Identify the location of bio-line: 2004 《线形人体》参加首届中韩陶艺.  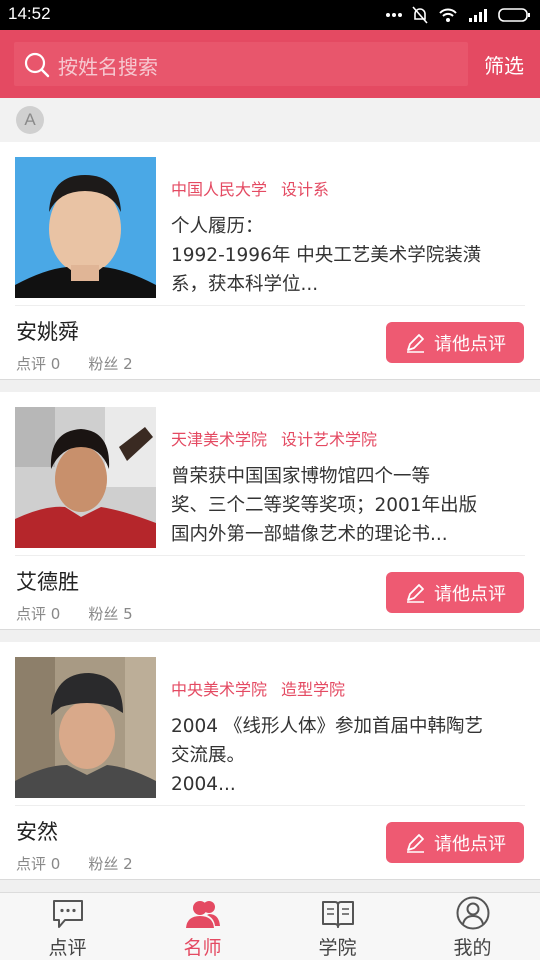
(327, 726).